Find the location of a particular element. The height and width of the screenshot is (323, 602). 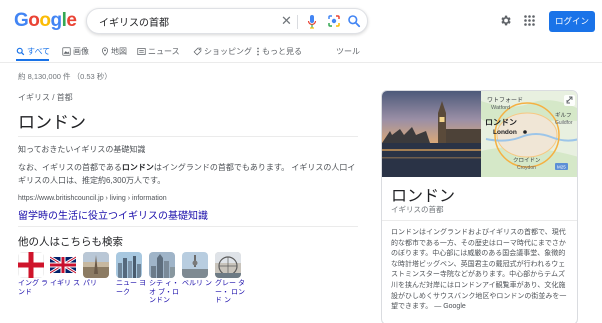

snippet-heading: 知っておきたいイギリスの基礎知識 is located at coordinates (82, 149).